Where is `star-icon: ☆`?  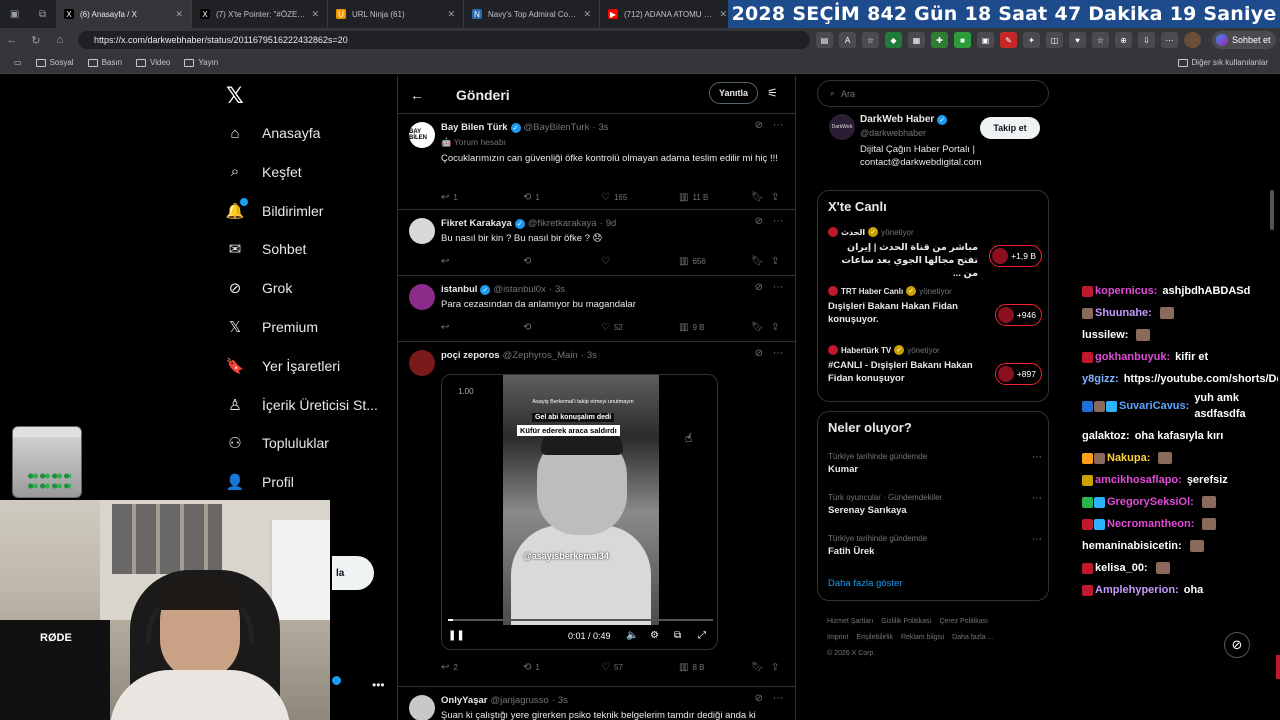 star-icon: ☆ is located at coordinates (870, 40).